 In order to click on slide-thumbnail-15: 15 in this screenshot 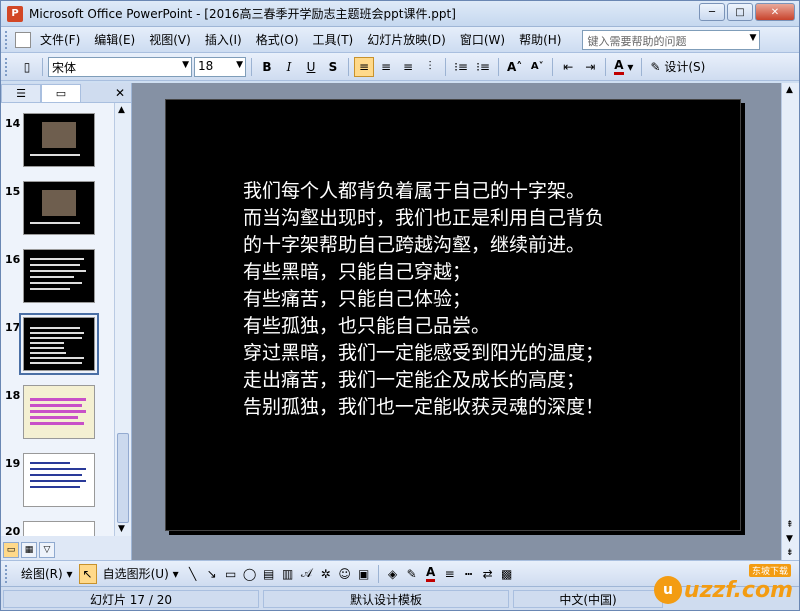, I will do `click(57, 211)`.